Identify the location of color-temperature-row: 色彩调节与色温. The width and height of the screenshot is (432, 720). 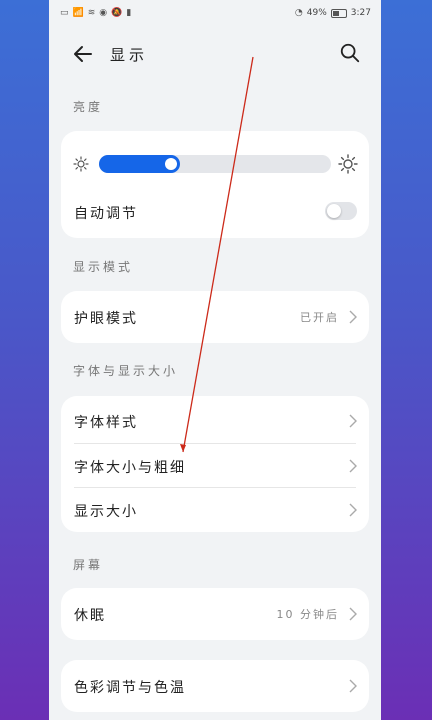
(215, 686).